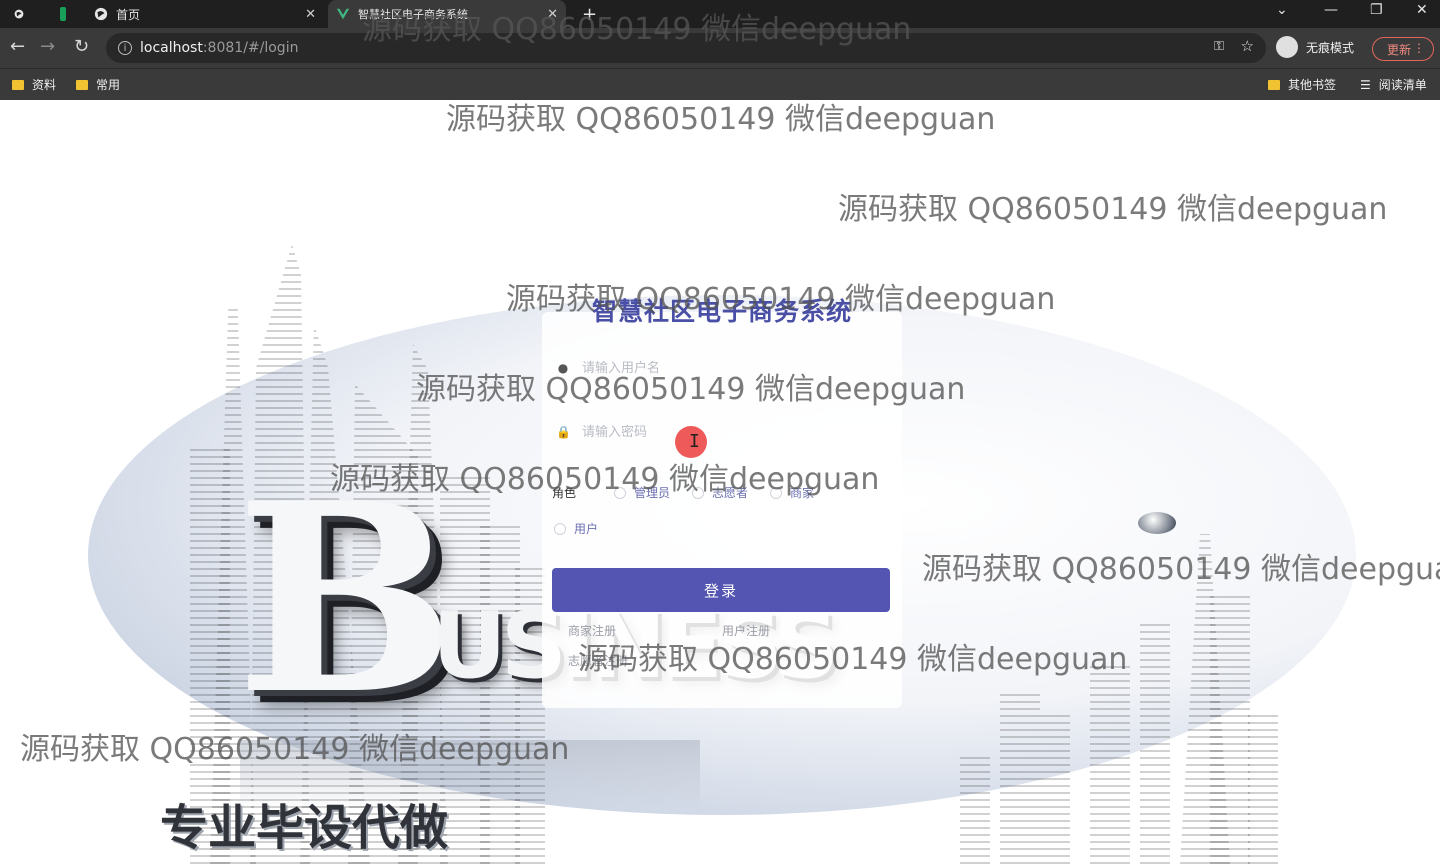 The width and height of the screenshot is (1440, 864). What do you see at coordinates (67, 14) in the screenshot?
I see `app-tab-icon` at bounding box center [67, 14].